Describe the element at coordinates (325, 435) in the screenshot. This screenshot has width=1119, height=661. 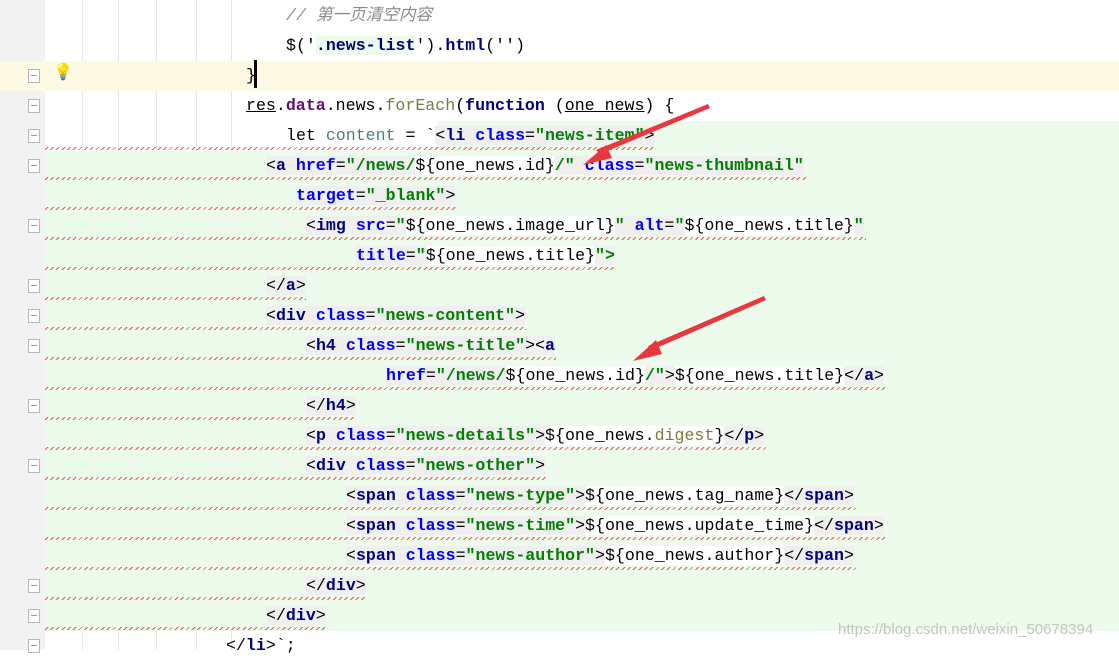
I see `code-token: p` at that location.